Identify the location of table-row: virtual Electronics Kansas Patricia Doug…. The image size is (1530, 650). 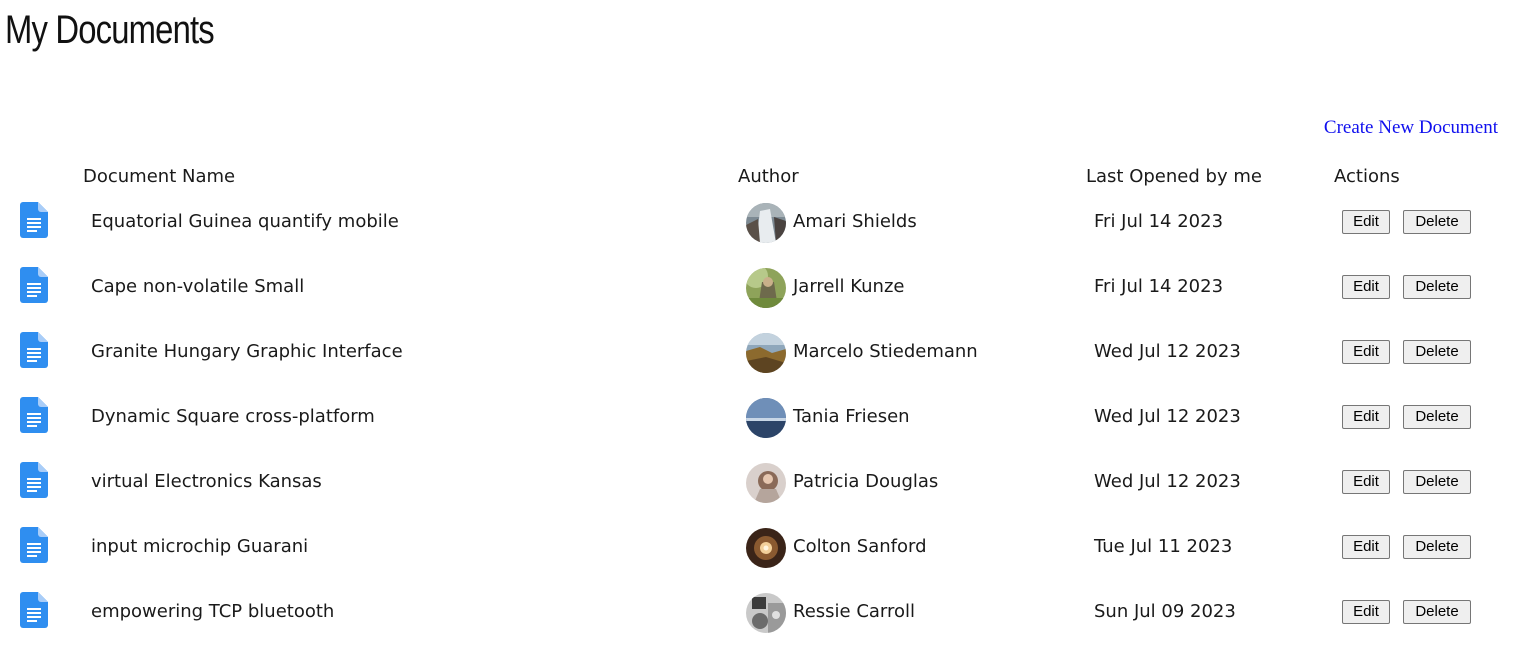
(765, 482).